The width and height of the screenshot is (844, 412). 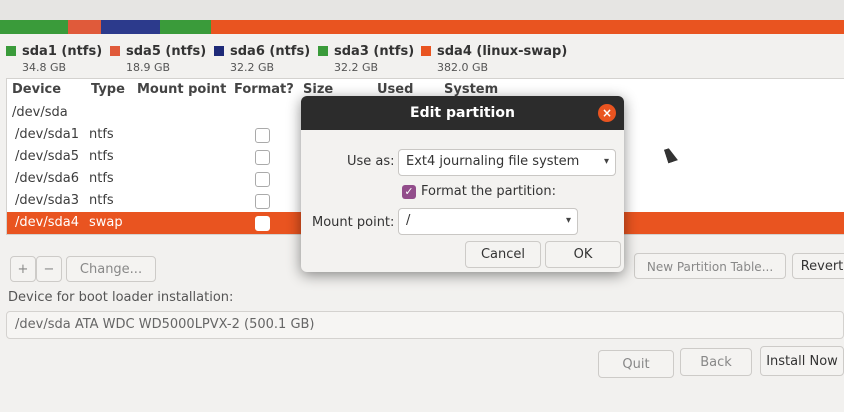 I want to click on back-button: Back, so click(x=716, y=362).